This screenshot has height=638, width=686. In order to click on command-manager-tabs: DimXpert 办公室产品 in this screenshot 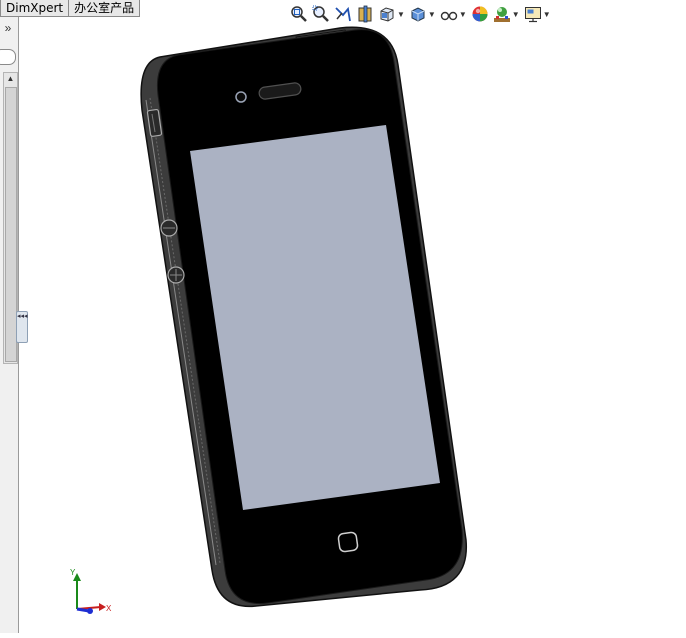, I will do `click(70, 8)`.